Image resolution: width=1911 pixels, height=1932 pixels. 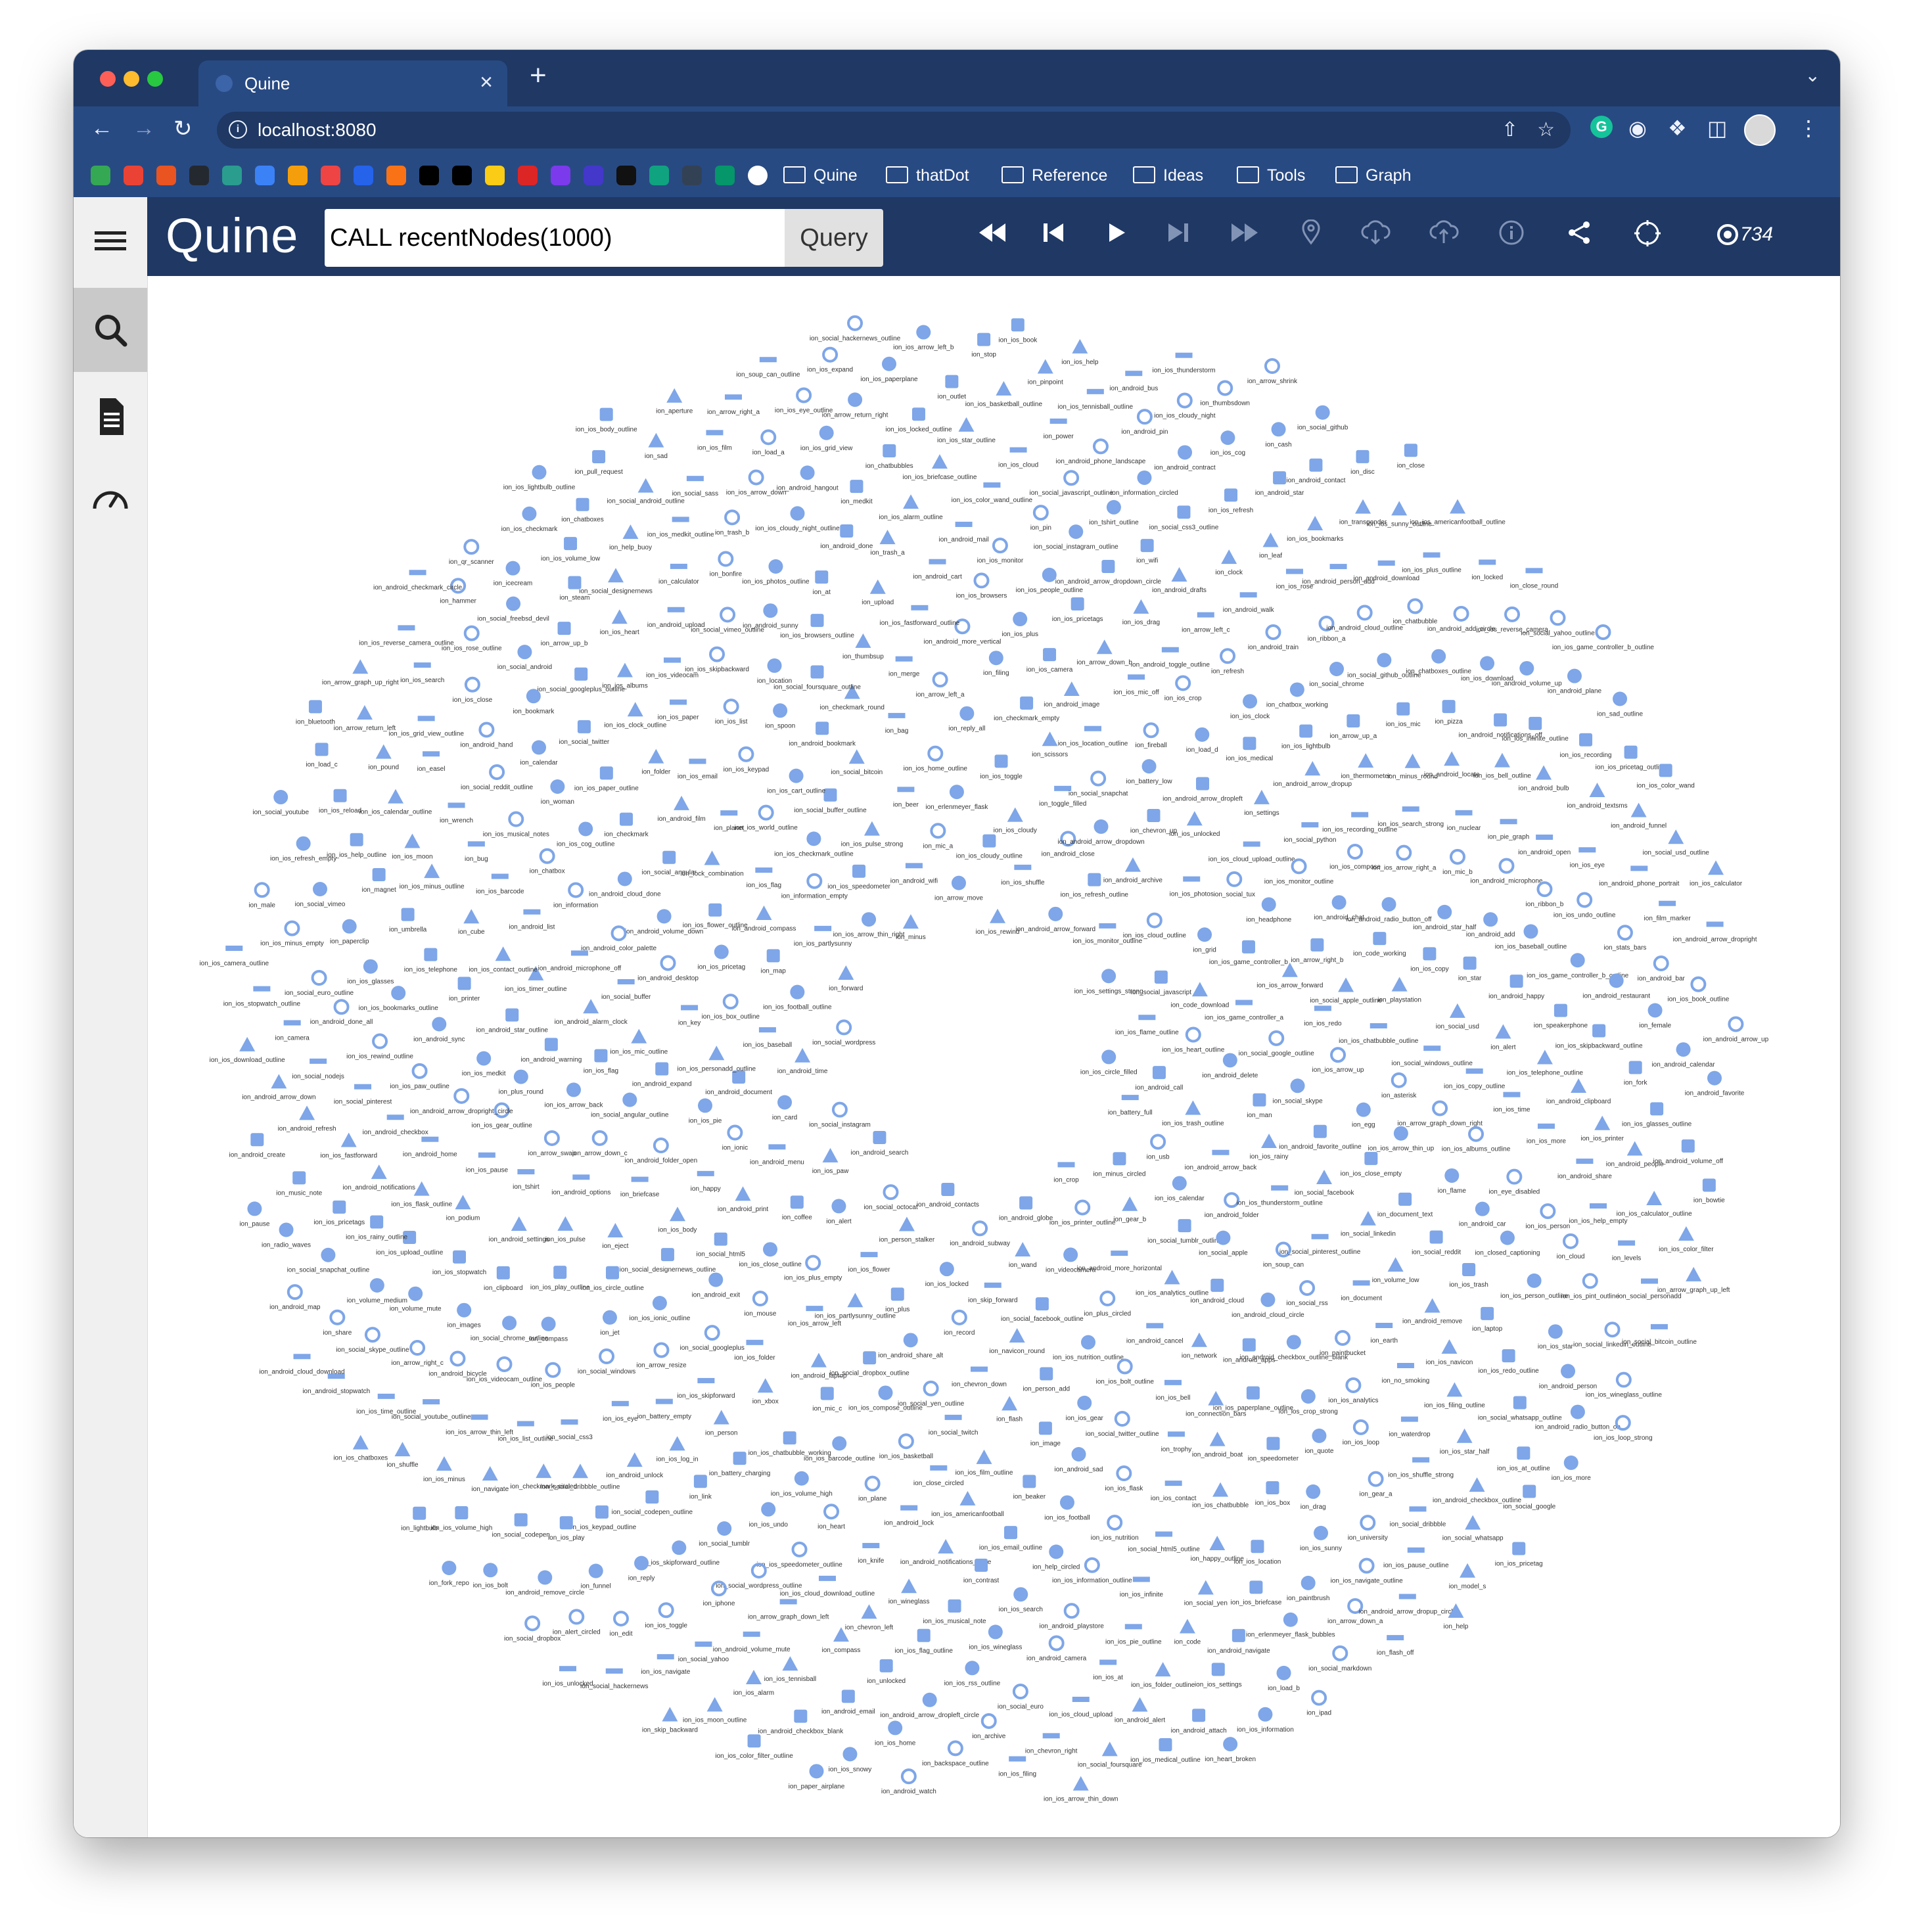 I want to click on graph-node: ion_close_round, so click(x=1534, y=578).